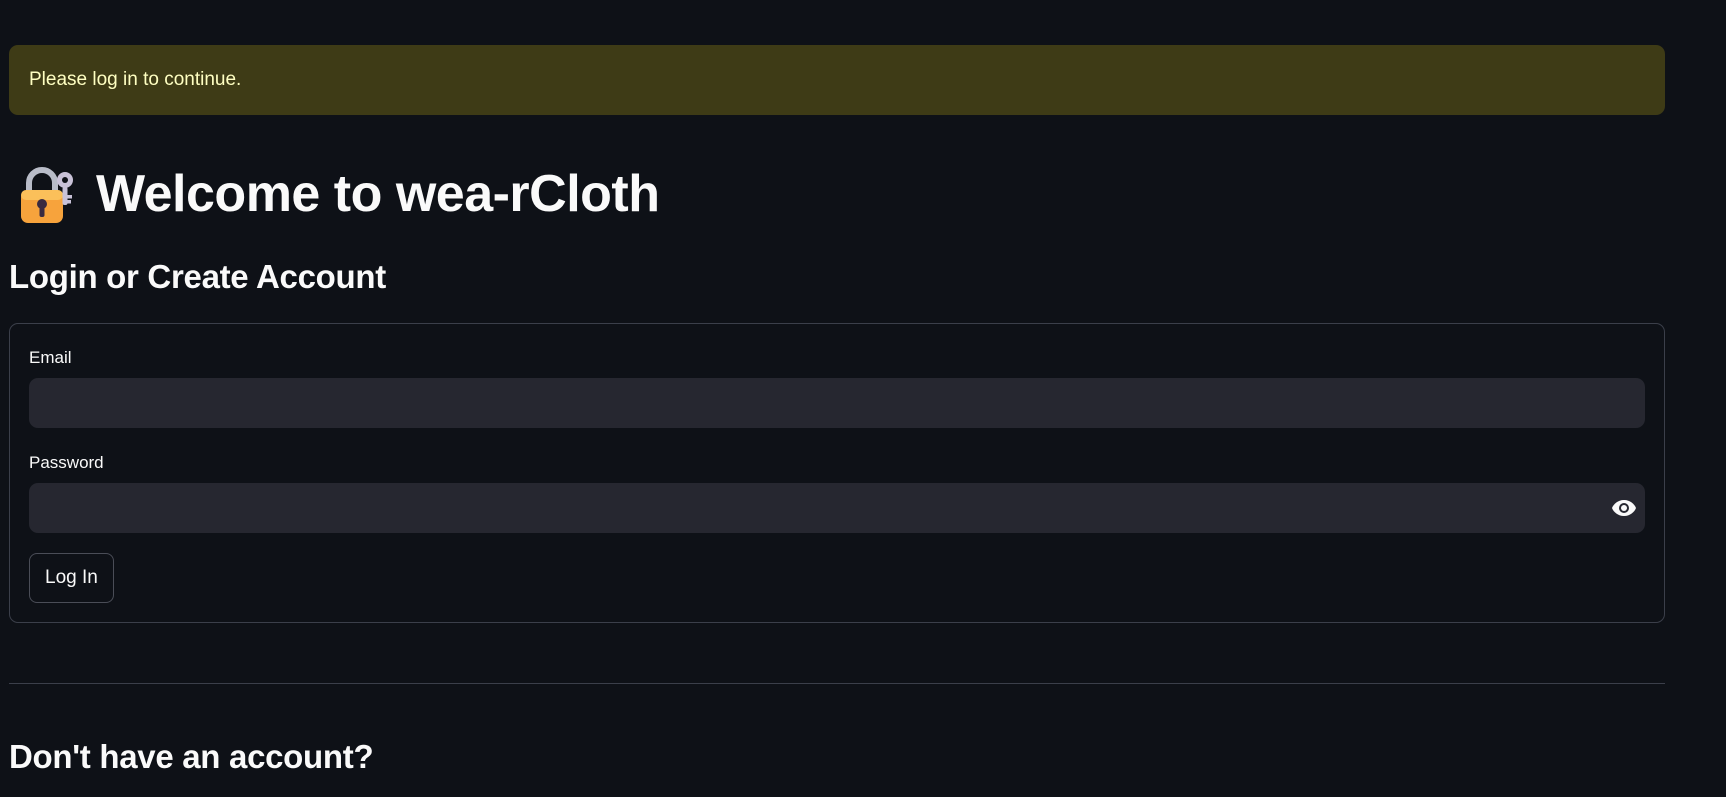 The width and height of the screenshot is (1726, 797). I want to click on warning-message: Please log in to continue., so click(135, 79).